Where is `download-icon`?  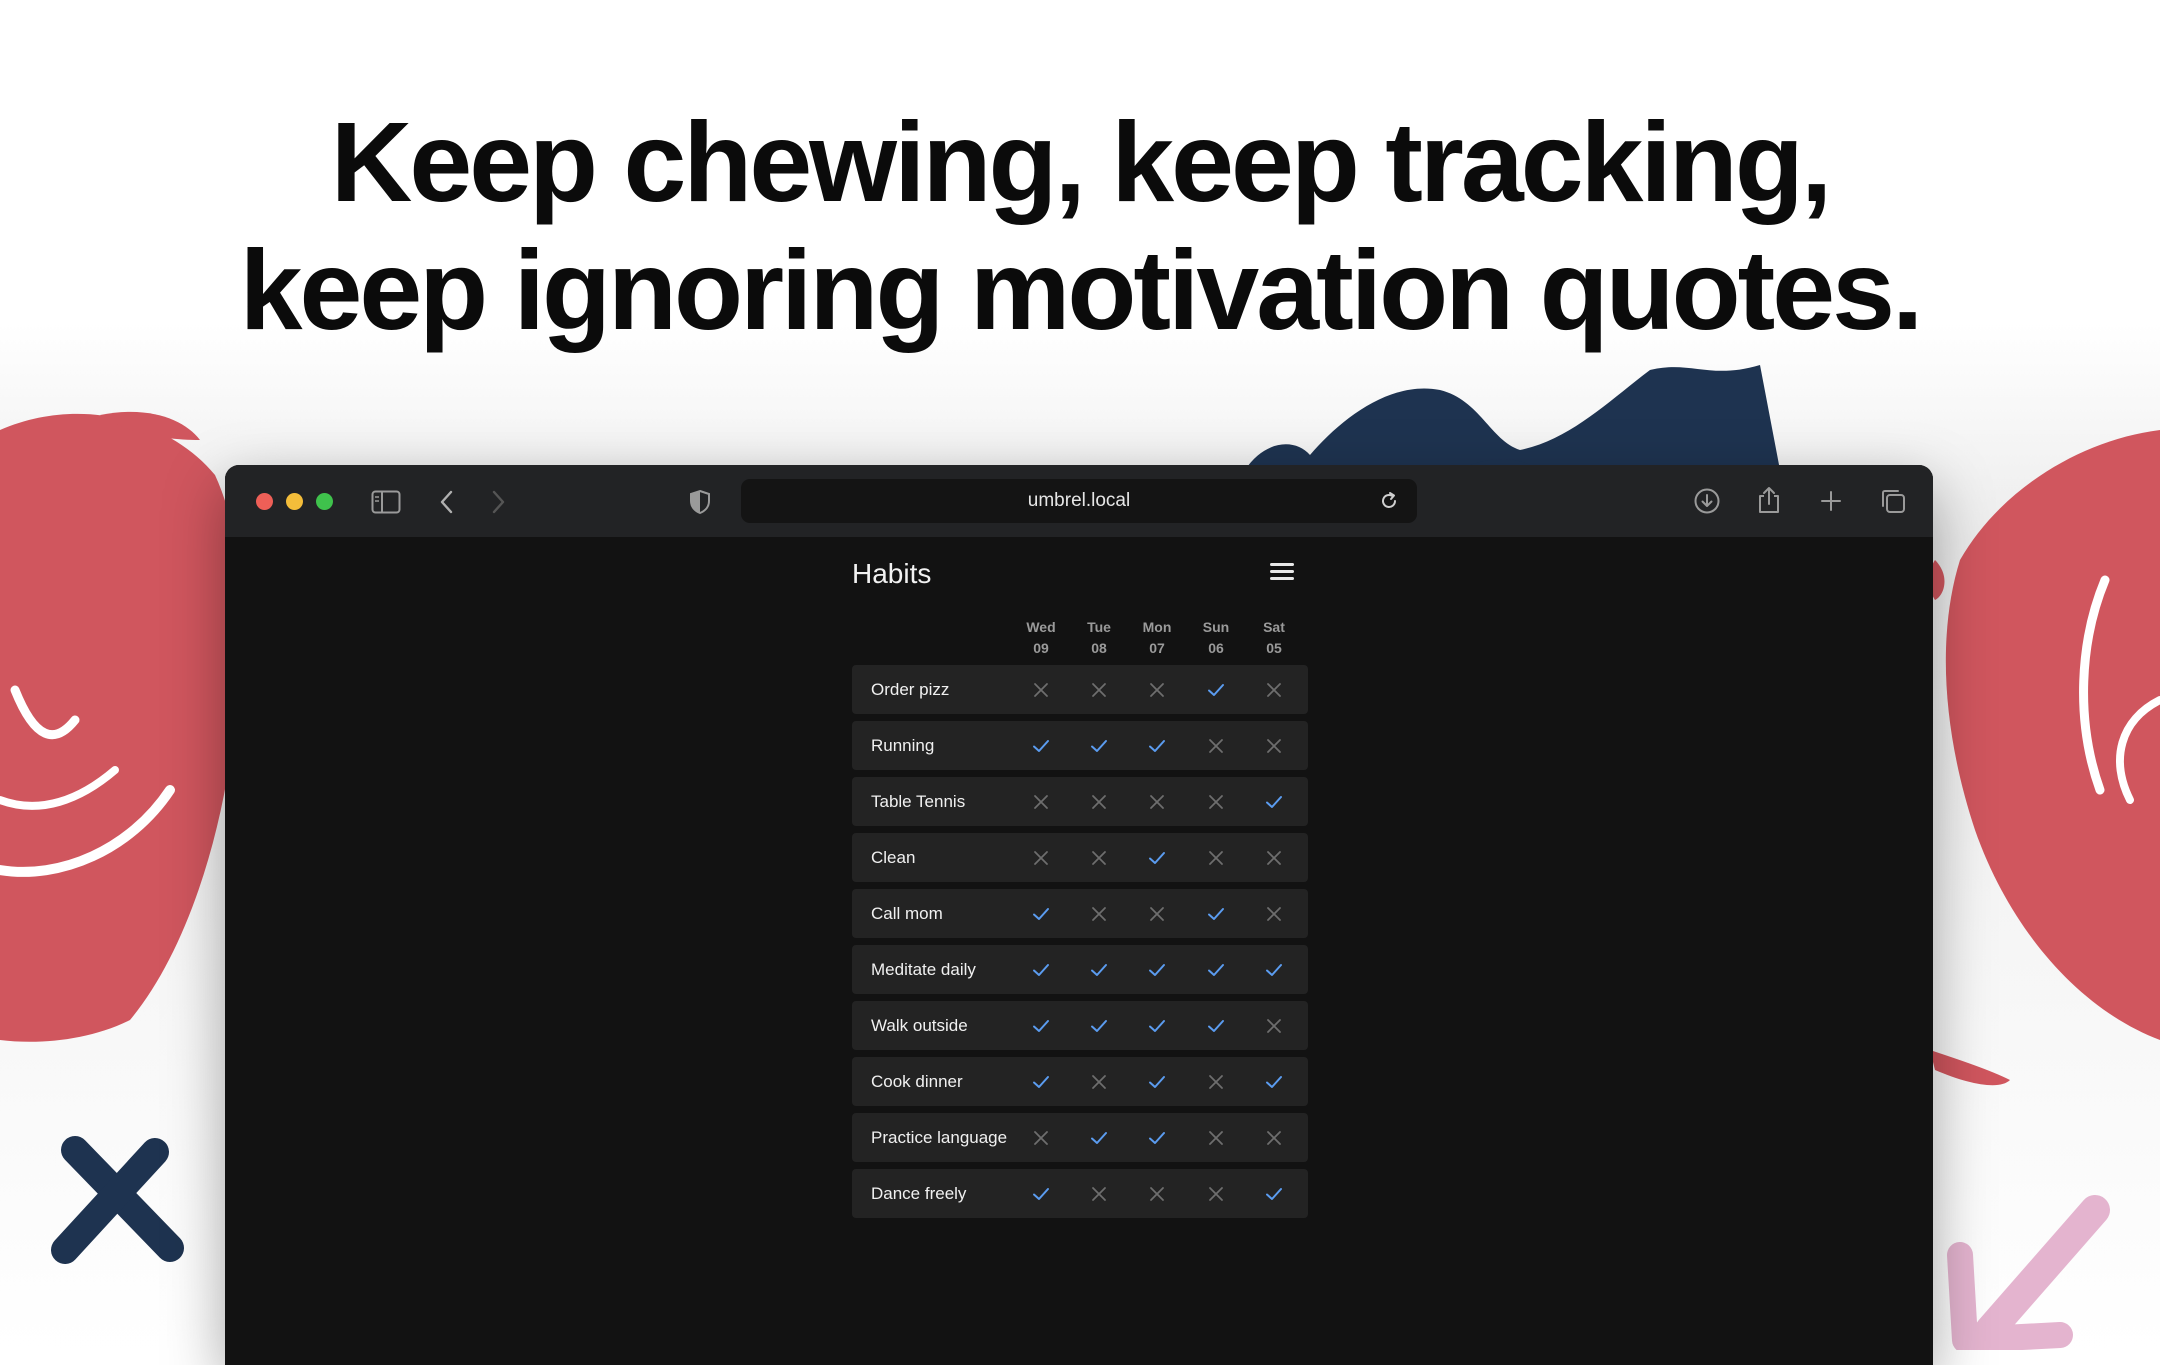
download-icon is located at coordinates (1707, 501).